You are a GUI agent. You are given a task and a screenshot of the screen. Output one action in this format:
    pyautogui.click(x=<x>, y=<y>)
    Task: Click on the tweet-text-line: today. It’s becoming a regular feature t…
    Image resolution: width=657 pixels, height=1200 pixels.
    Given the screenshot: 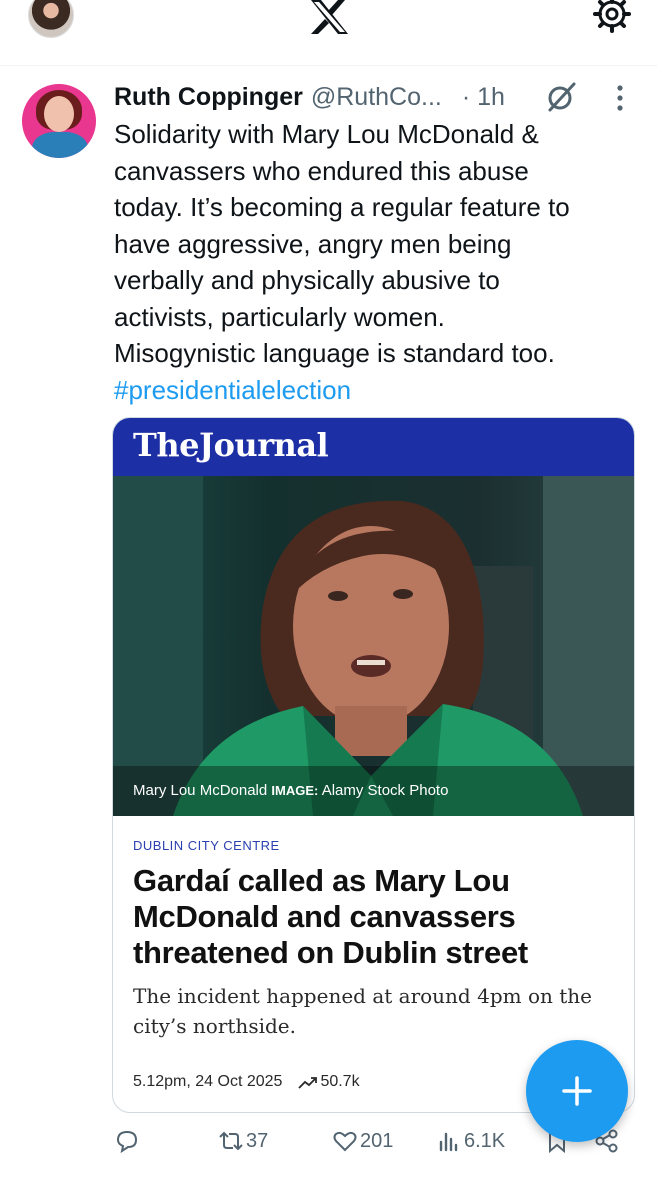 What is the action you would take?
    pyautogui.click(x=342, y=207)
    